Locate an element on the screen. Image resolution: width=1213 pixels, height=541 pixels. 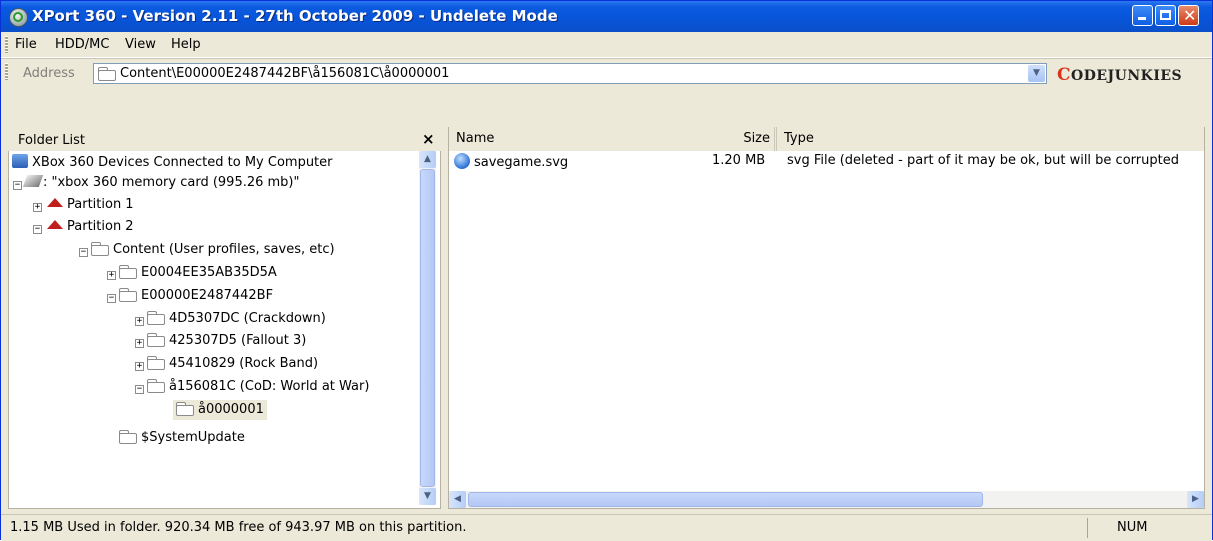
tree-node-partition-2: Partition 2 is located at coordinates (89, 227).